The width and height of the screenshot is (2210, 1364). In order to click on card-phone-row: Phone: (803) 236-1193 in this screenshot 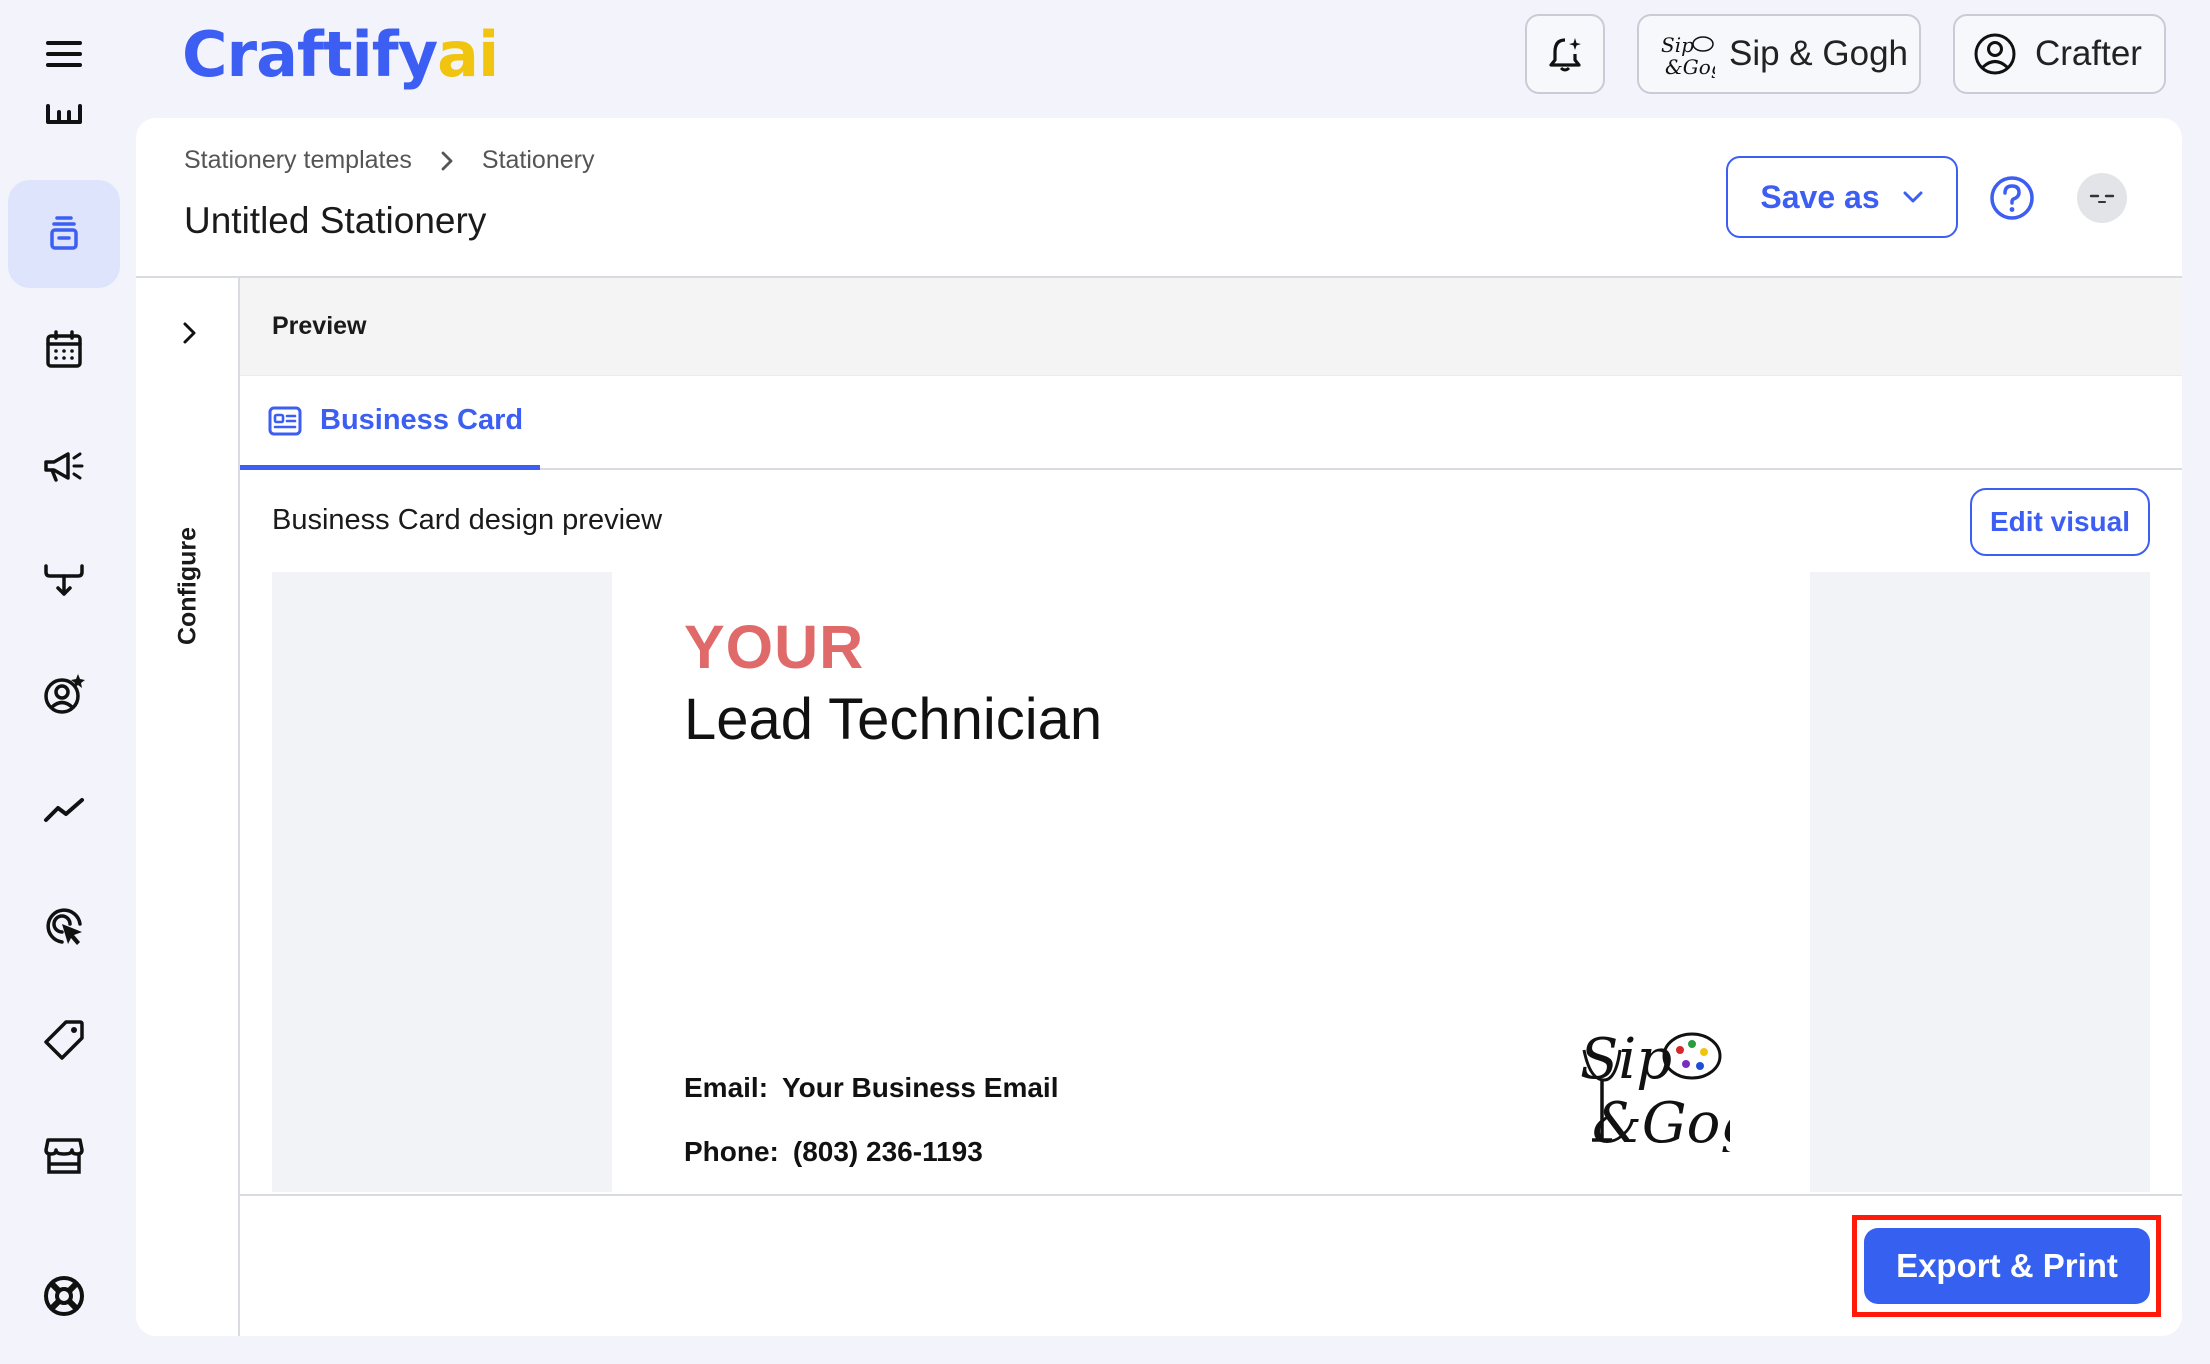, I will do `click(833, 1152)`.